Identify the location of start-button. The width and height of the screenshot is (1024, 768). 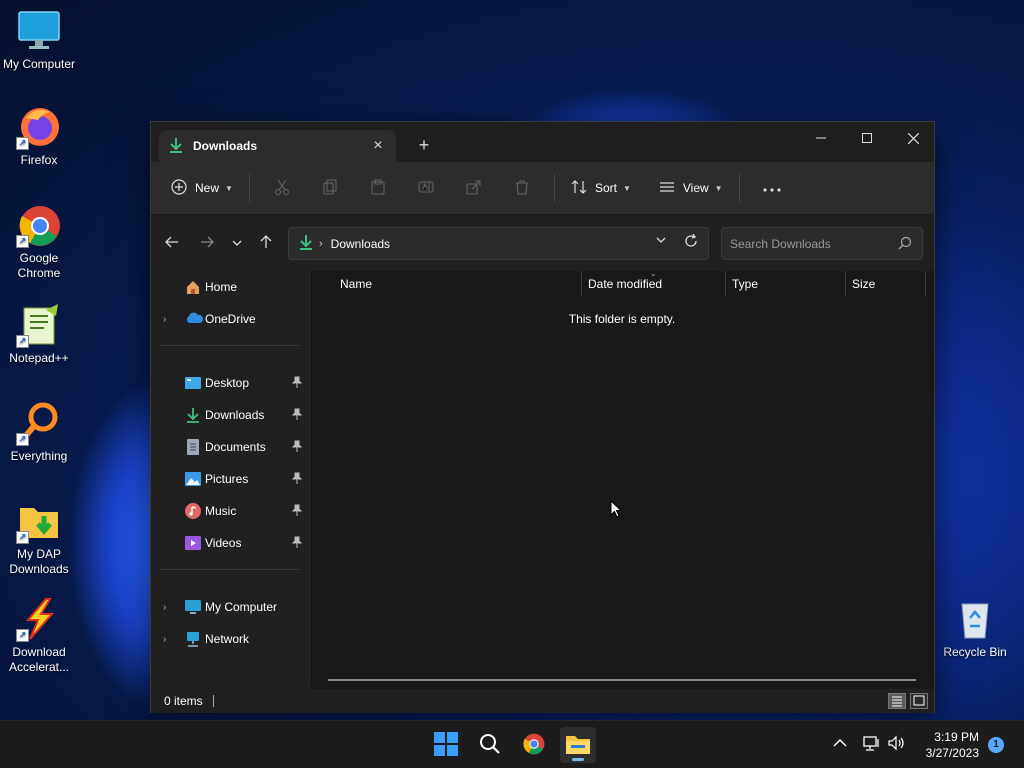
(446, 745).